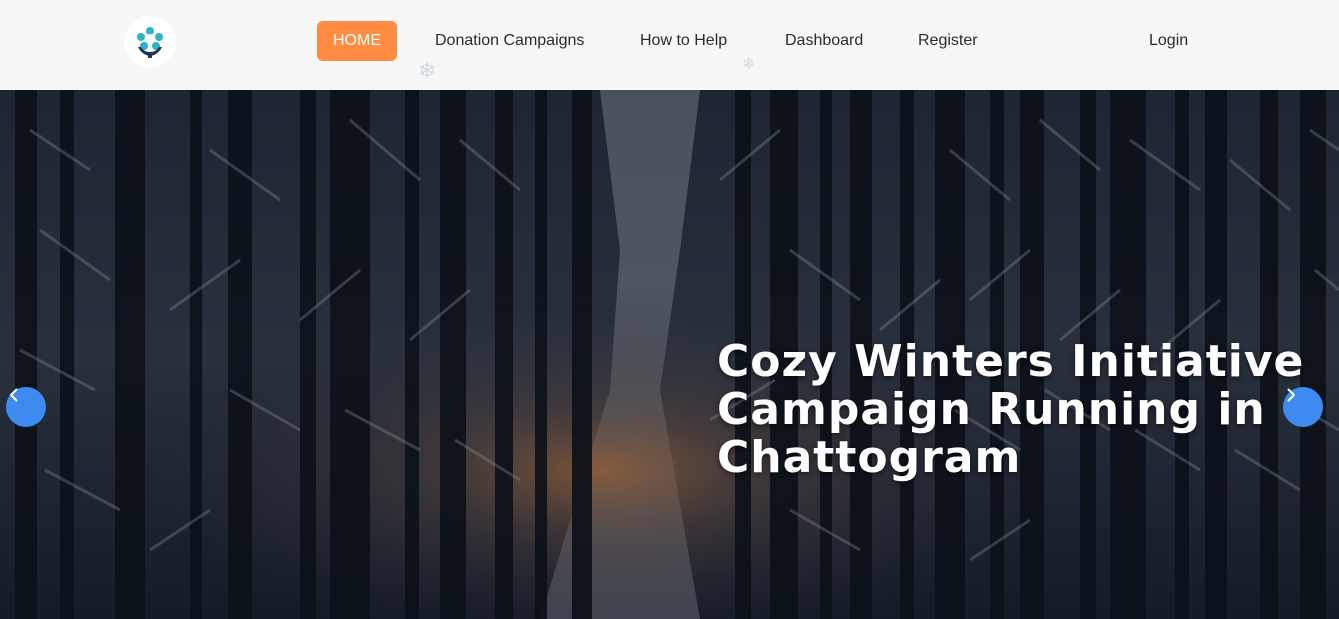 This screenshot has width=1339, height=619. What do you see at coordinates (357, 41) in the screenshot?
I see `nav-home-link: HOME` at bounding box center [357, 41].